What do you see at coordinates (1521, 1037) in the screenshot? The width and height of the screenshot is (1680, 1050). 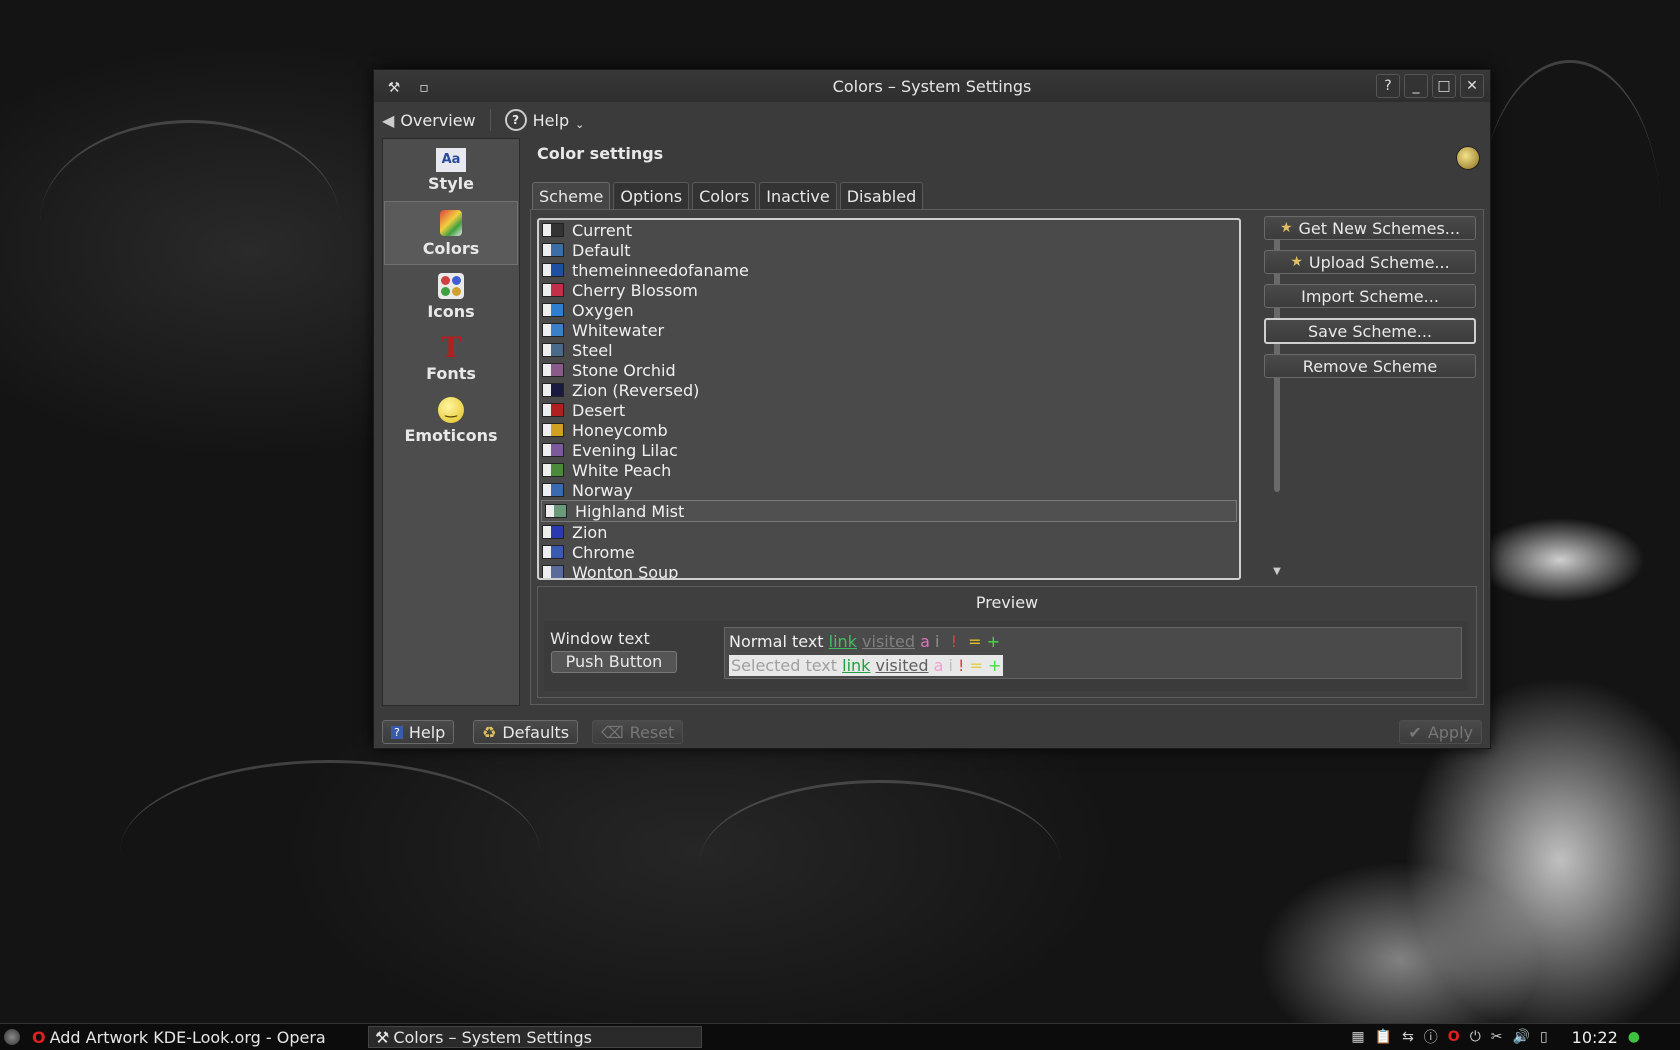 I see `volume-icon: 🔊` at bounding box center [1521, 1037].